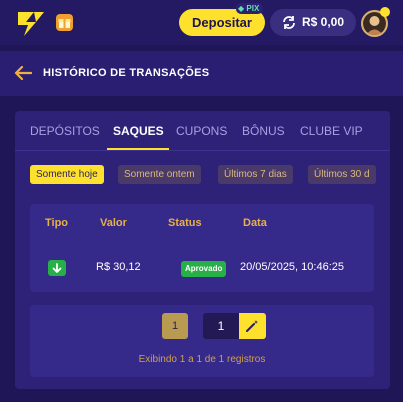 The height and width of the screenshot is (402, 403). Describe the element at coordinates (221, 326) in the screenshot. I see `page-input: 1` at that location.